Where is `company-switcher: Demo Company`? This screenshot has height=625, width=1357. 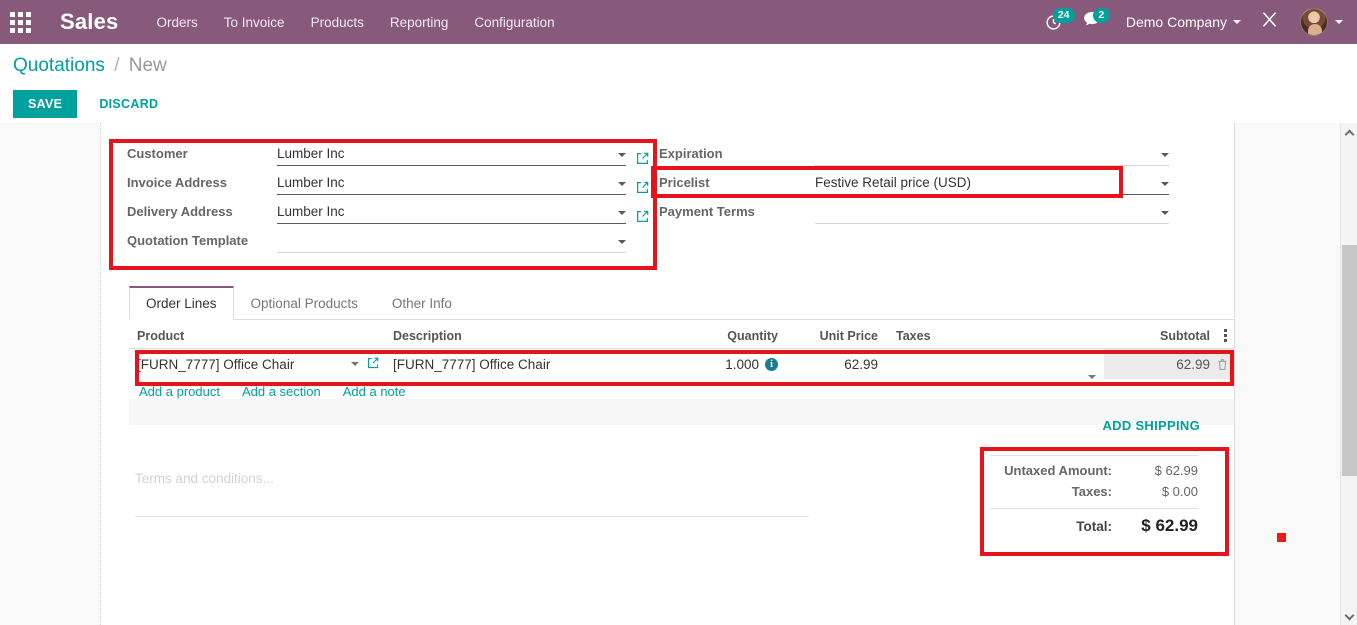
company-switcher: Demo Company is located at coordinates (1180, 22).